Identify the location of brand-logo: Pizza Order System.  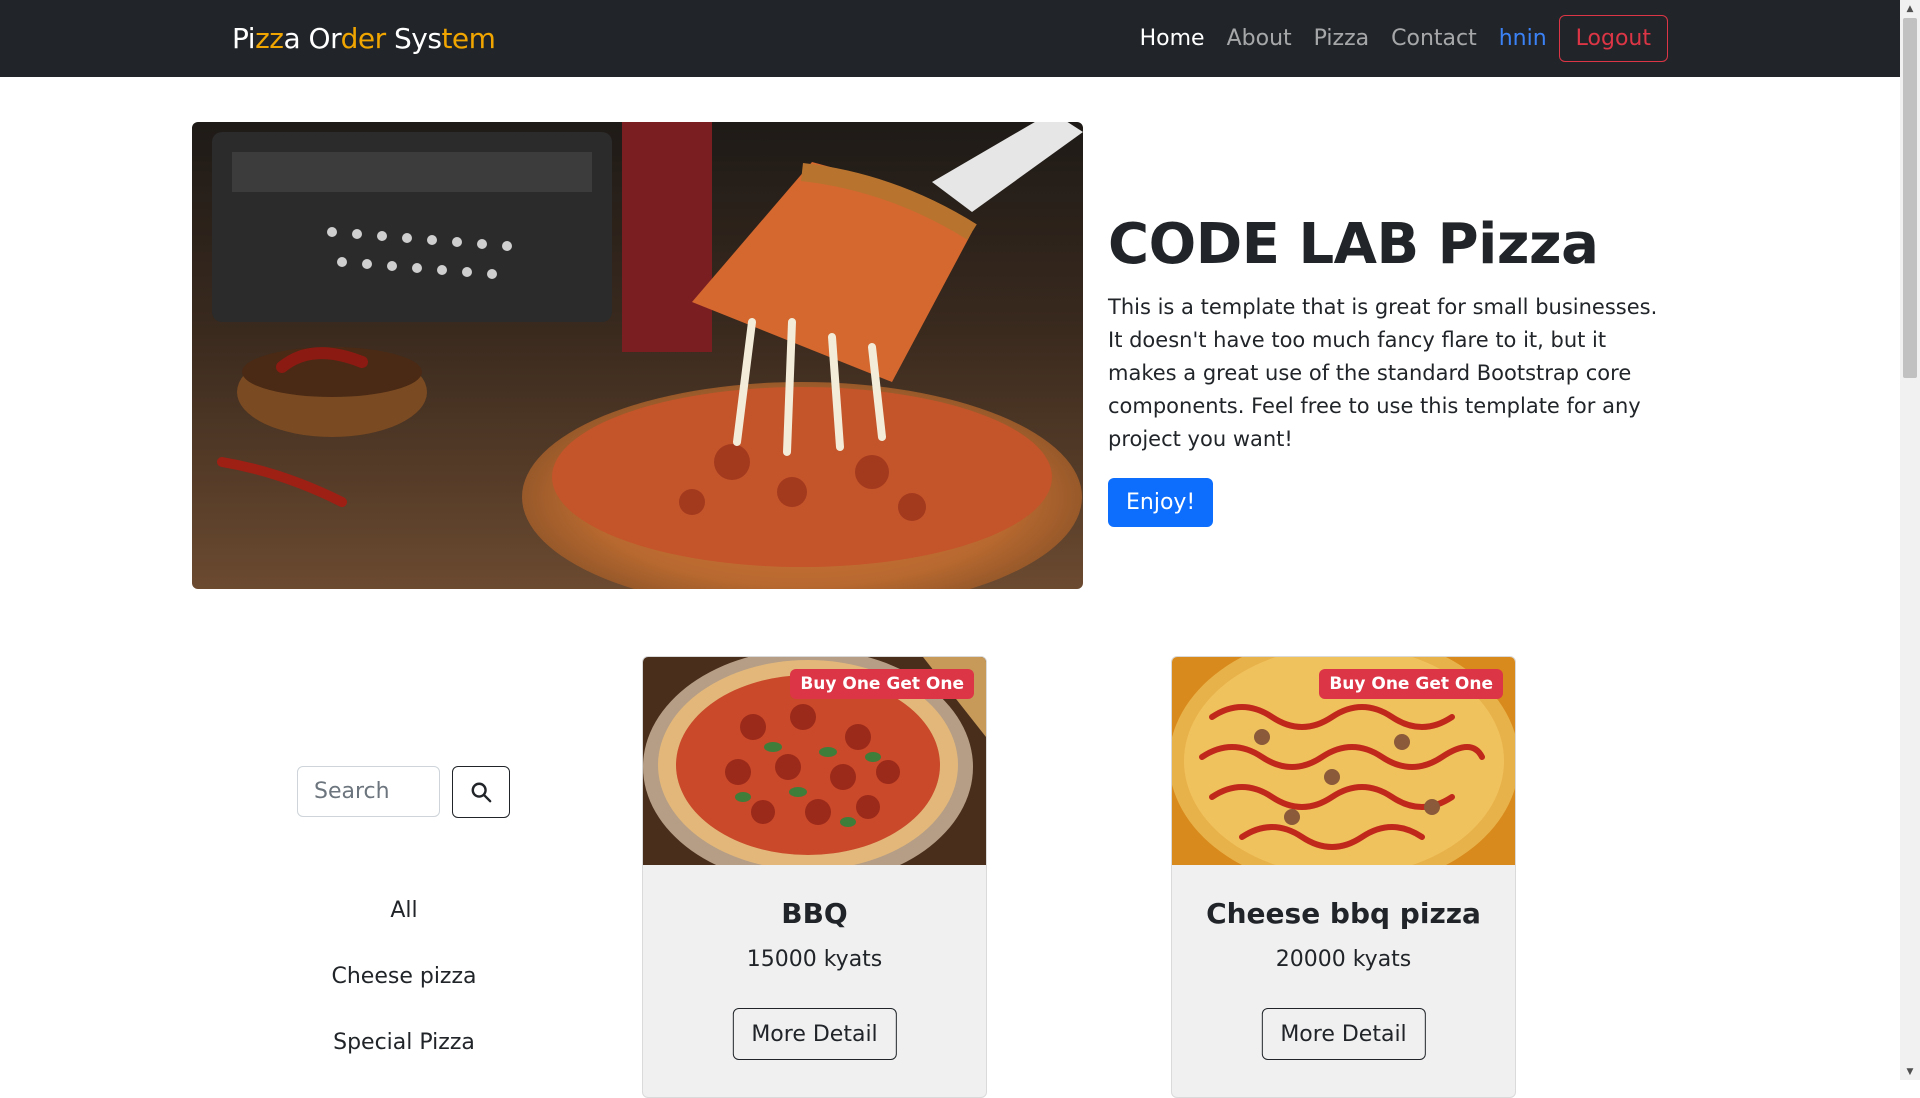
(364, 38).